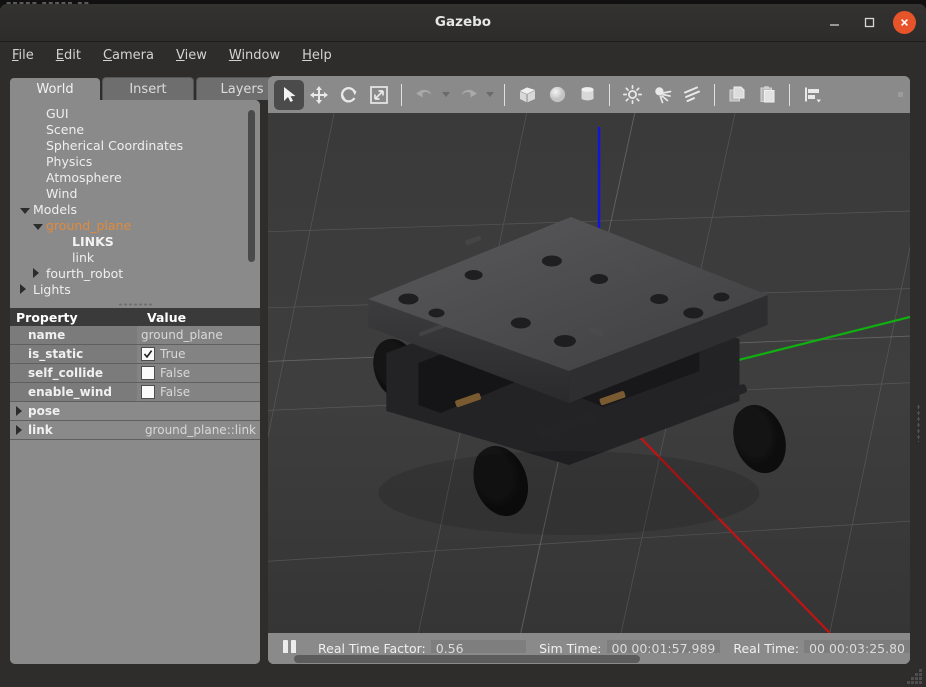 Image resolution: width=926 pixels, height=687 pixels. What do you see at coordinates (198, 335) in the screenshot?
I see `property-value-cell: ground_plane` at bounding box center [198, 335].